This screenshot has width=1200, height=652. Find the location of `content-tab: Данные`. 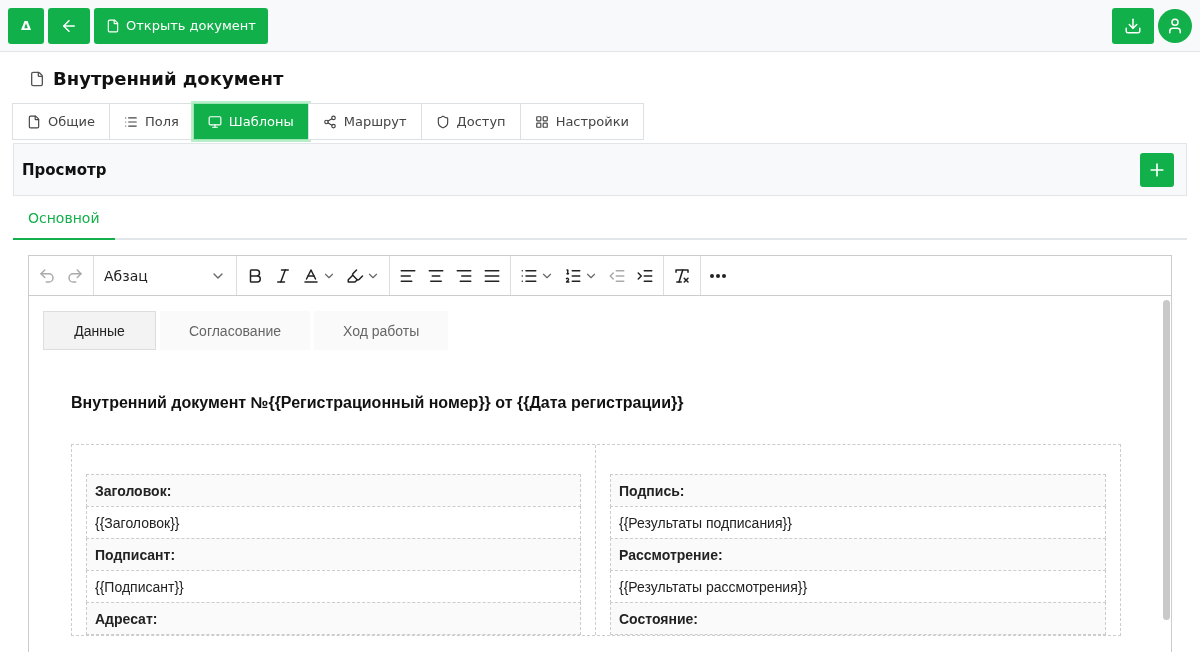

content-tab: Данные is located at coordinates (99, 330).